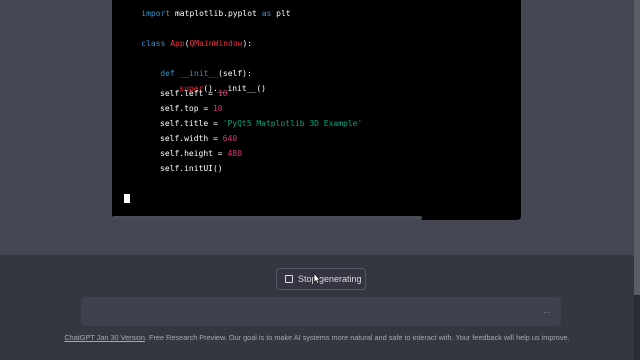 The height and width of the screenshot is (360, 640). What do you see at coordinates (292, 123) in the screenshot?
I see `code-token-title-value: 'PyQt5 Matplotlib 3D Example'` at bounding box center [292, 123].